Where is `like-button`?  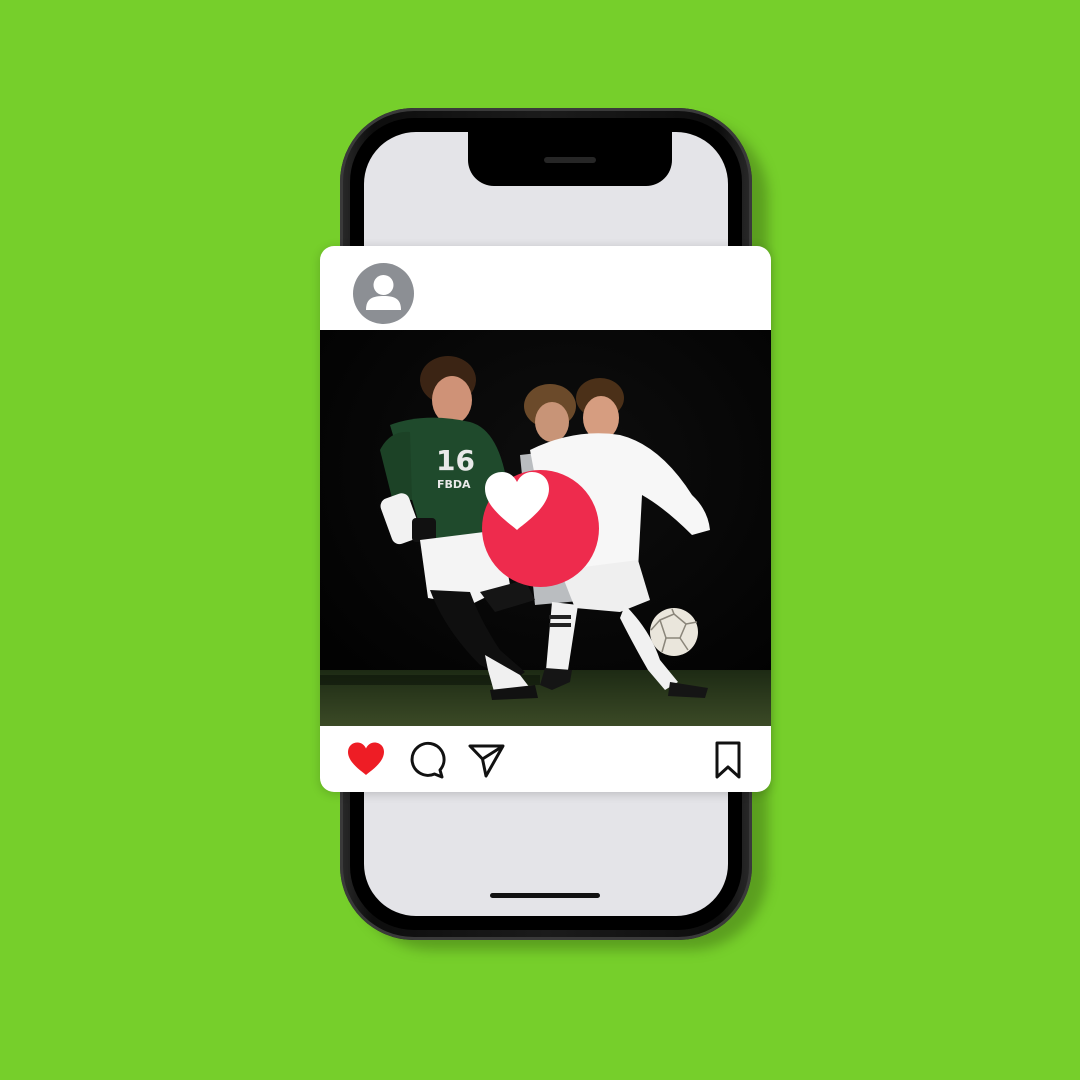
like-button is located at coordinates (366, 760).